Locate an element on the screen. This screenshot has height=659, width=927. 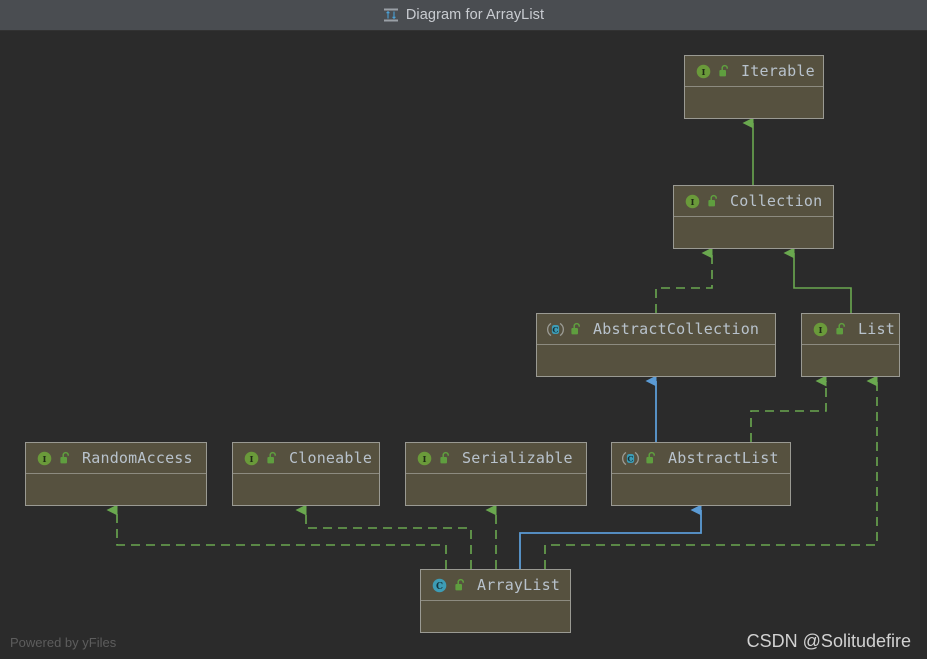
node-header: C AbstractList is located at coordinates (701, 458).